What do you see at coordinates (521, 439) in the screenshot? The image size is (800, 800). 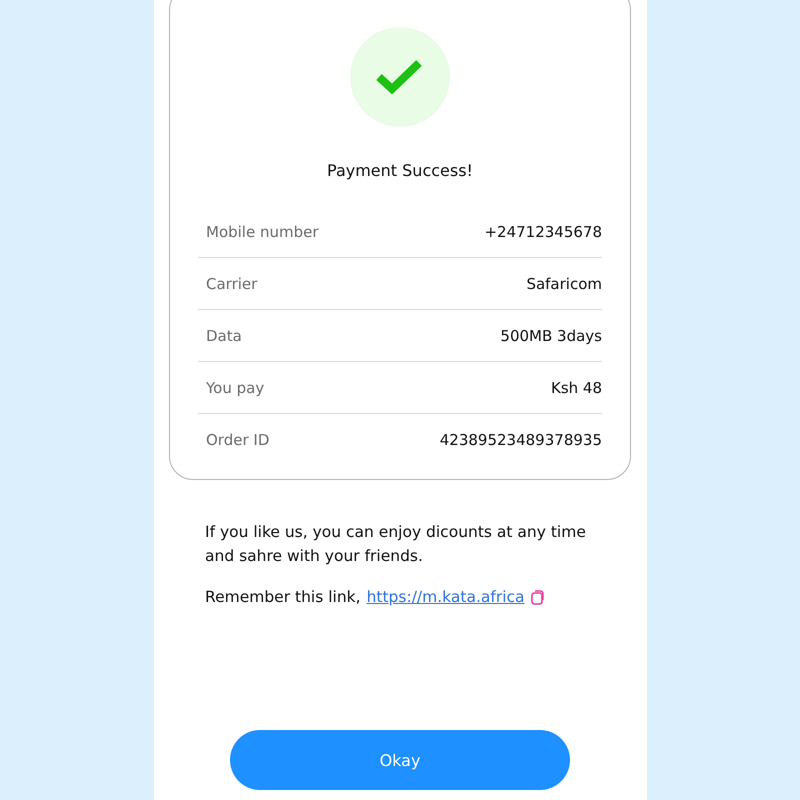 I see `detail-value: 42389523489378935` at bounding box center [521, 439].